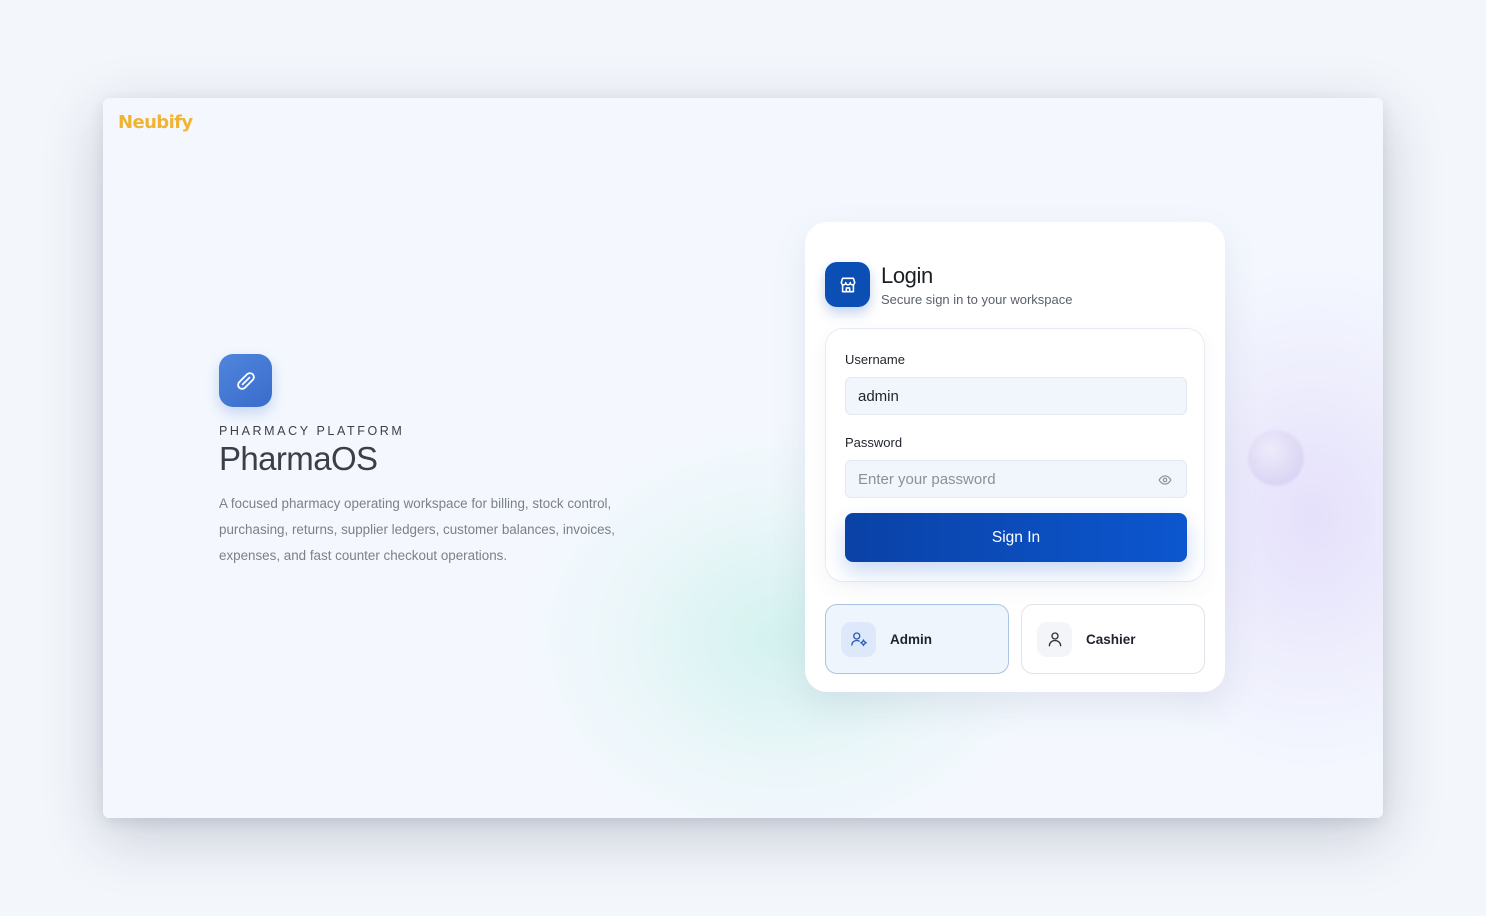  Describe the element at coordinates (858, 639) in the screenshot. I see `user-cog-icon` at that location.